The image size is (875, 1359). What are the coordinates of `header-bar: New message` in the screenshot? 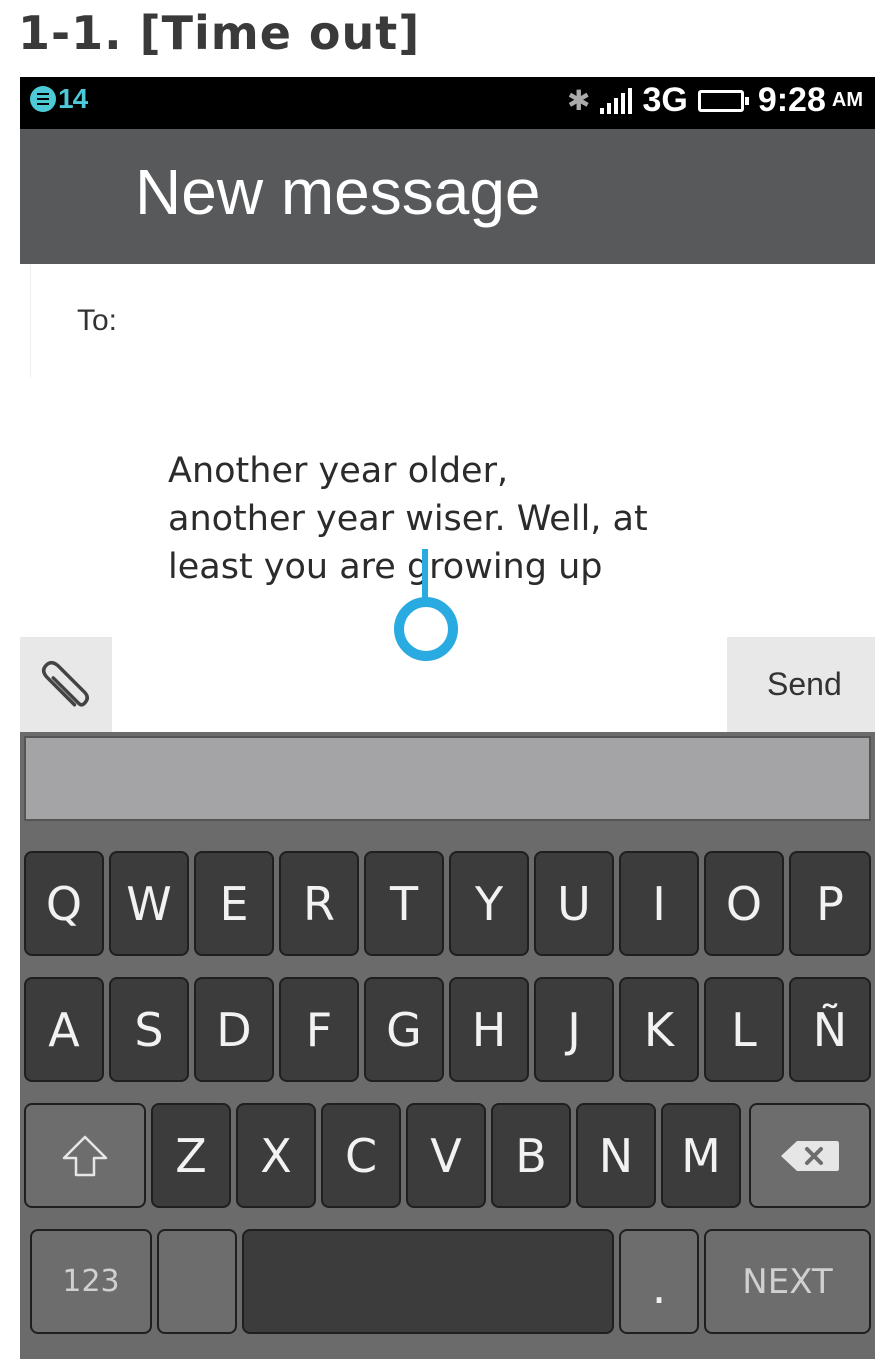 It's located at (447, 196).